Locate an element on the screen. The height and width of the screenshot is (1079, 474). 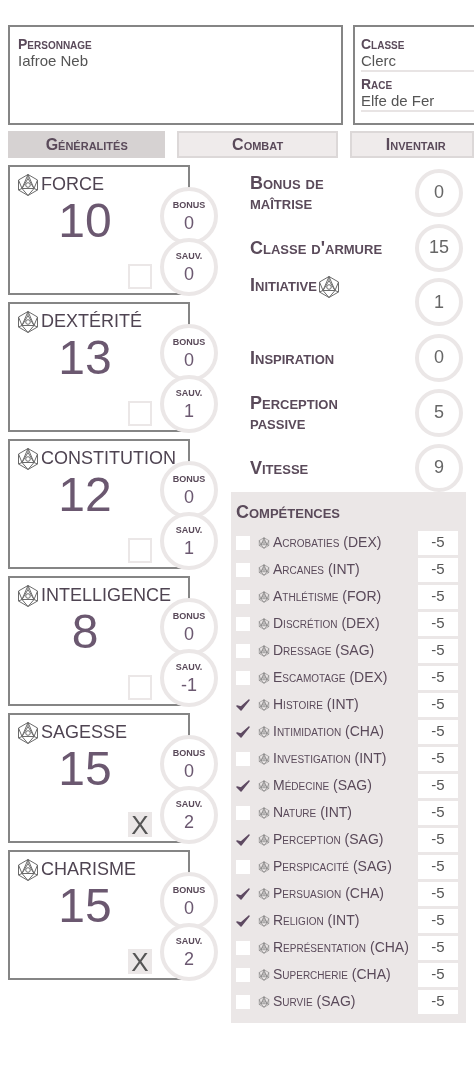
stat-value: 9 is located at coordinates (439, 467).